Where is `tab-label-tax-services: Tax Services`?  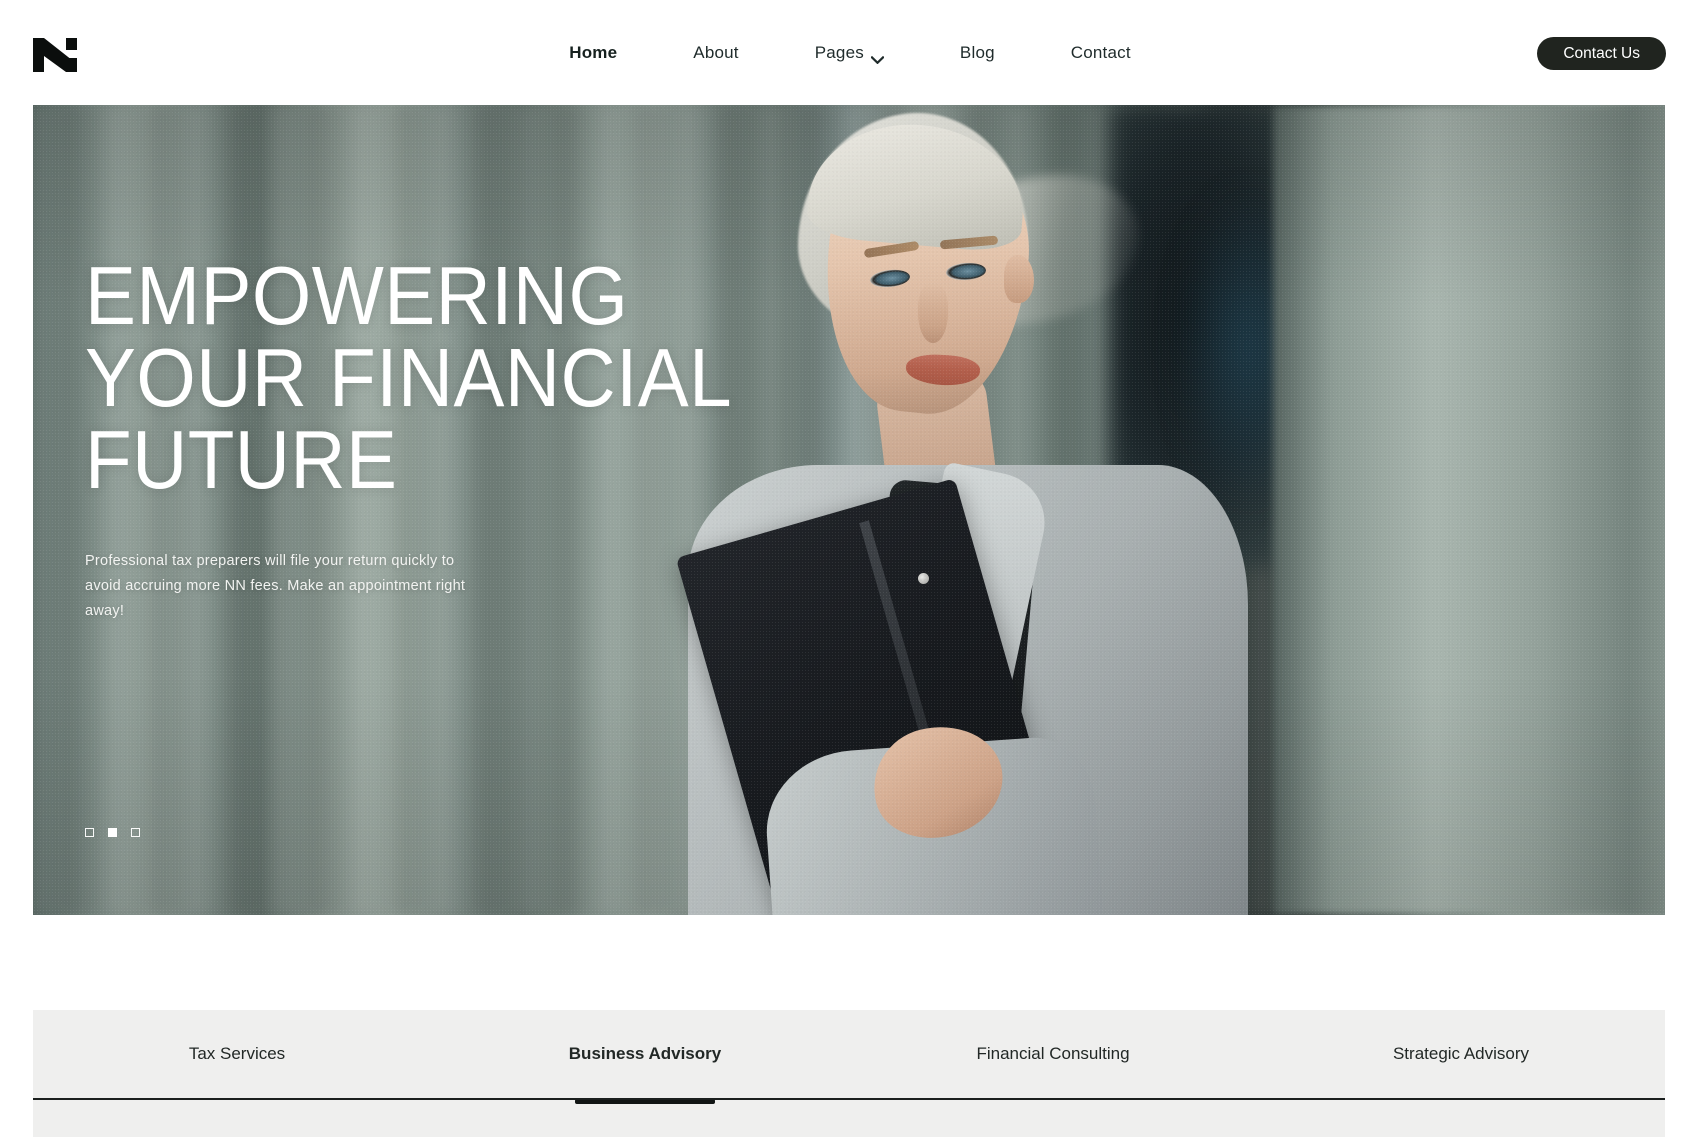 tab-label-tax-services: Tax Services is located at coordinates (237, 1053).